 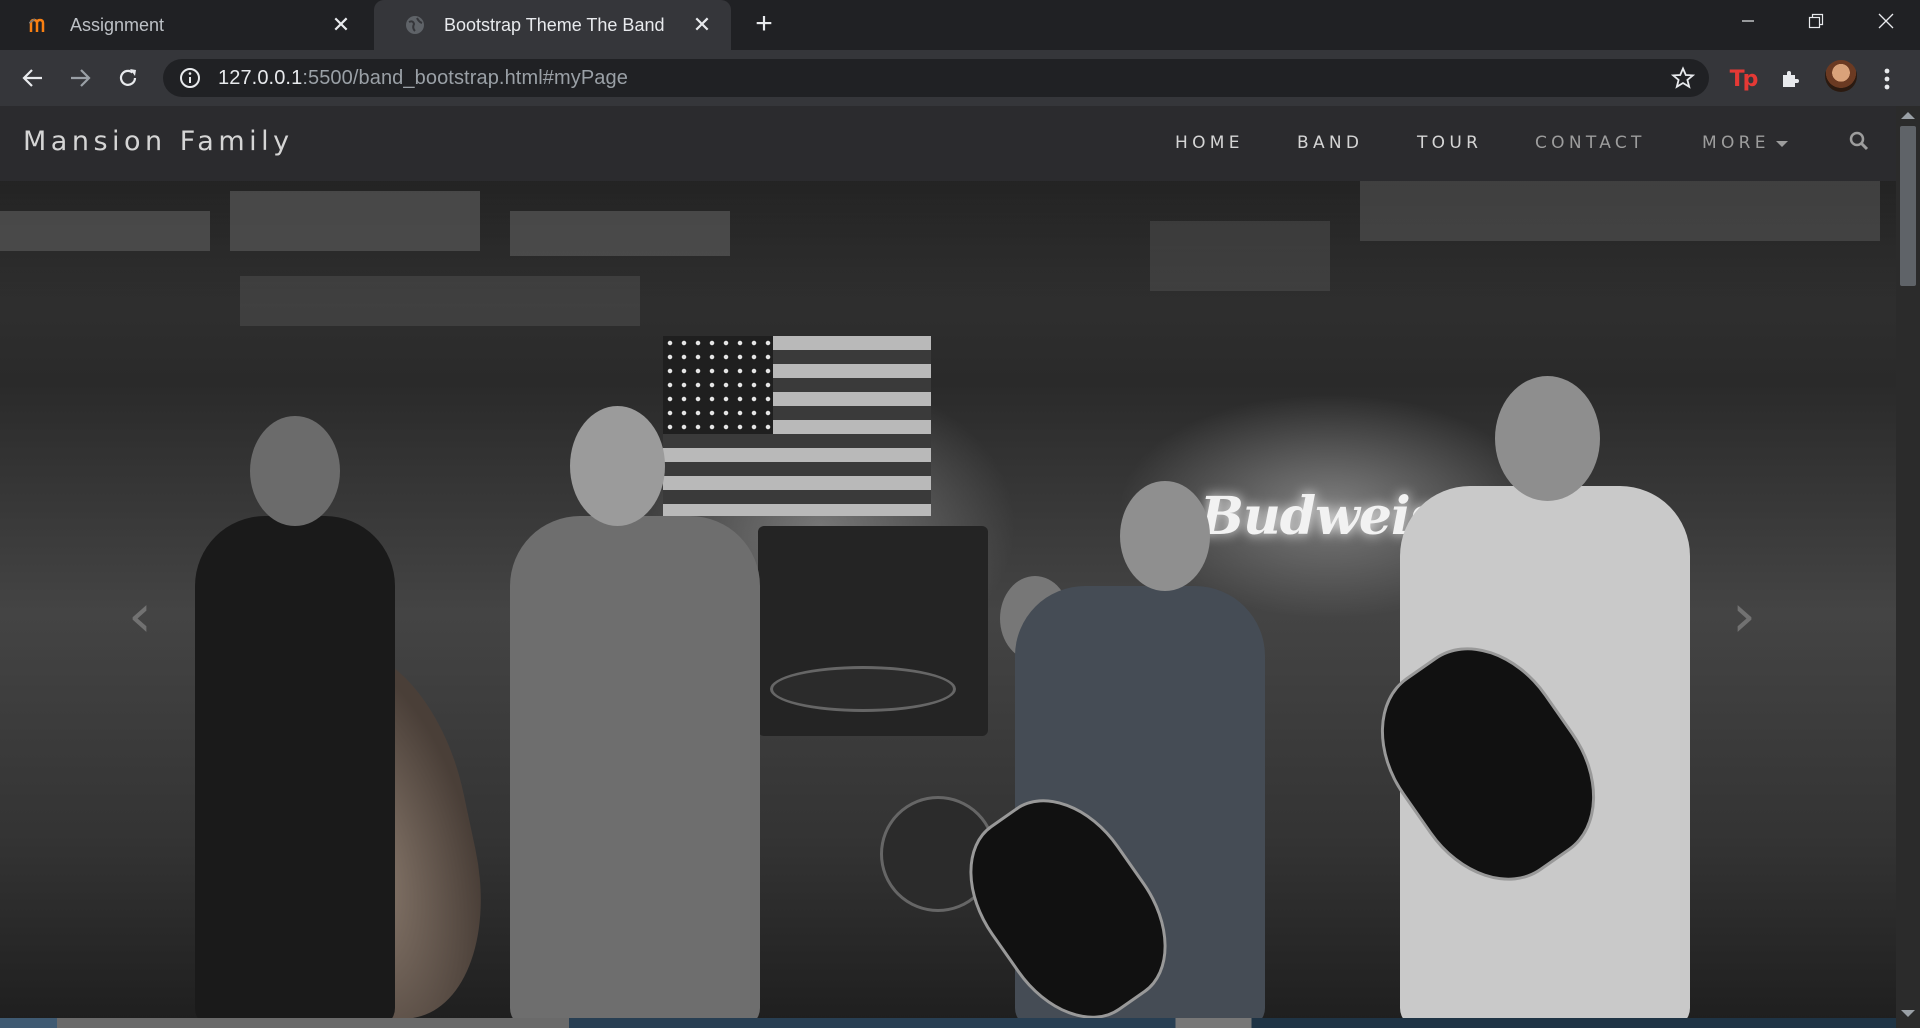 I want to click on nav-more-dropdown: MORE, so click(x=1745, y=143).